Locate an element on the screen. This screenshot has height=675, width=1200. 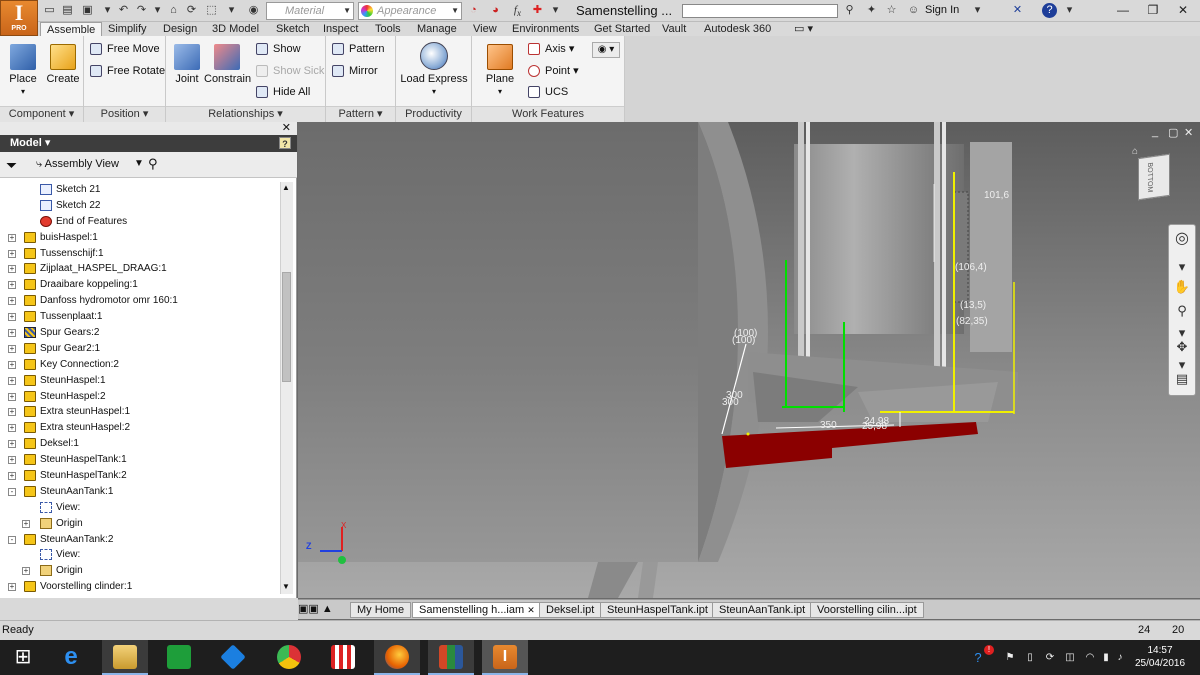
material-combo: Material ▼ is located at coordinates (310, 11).